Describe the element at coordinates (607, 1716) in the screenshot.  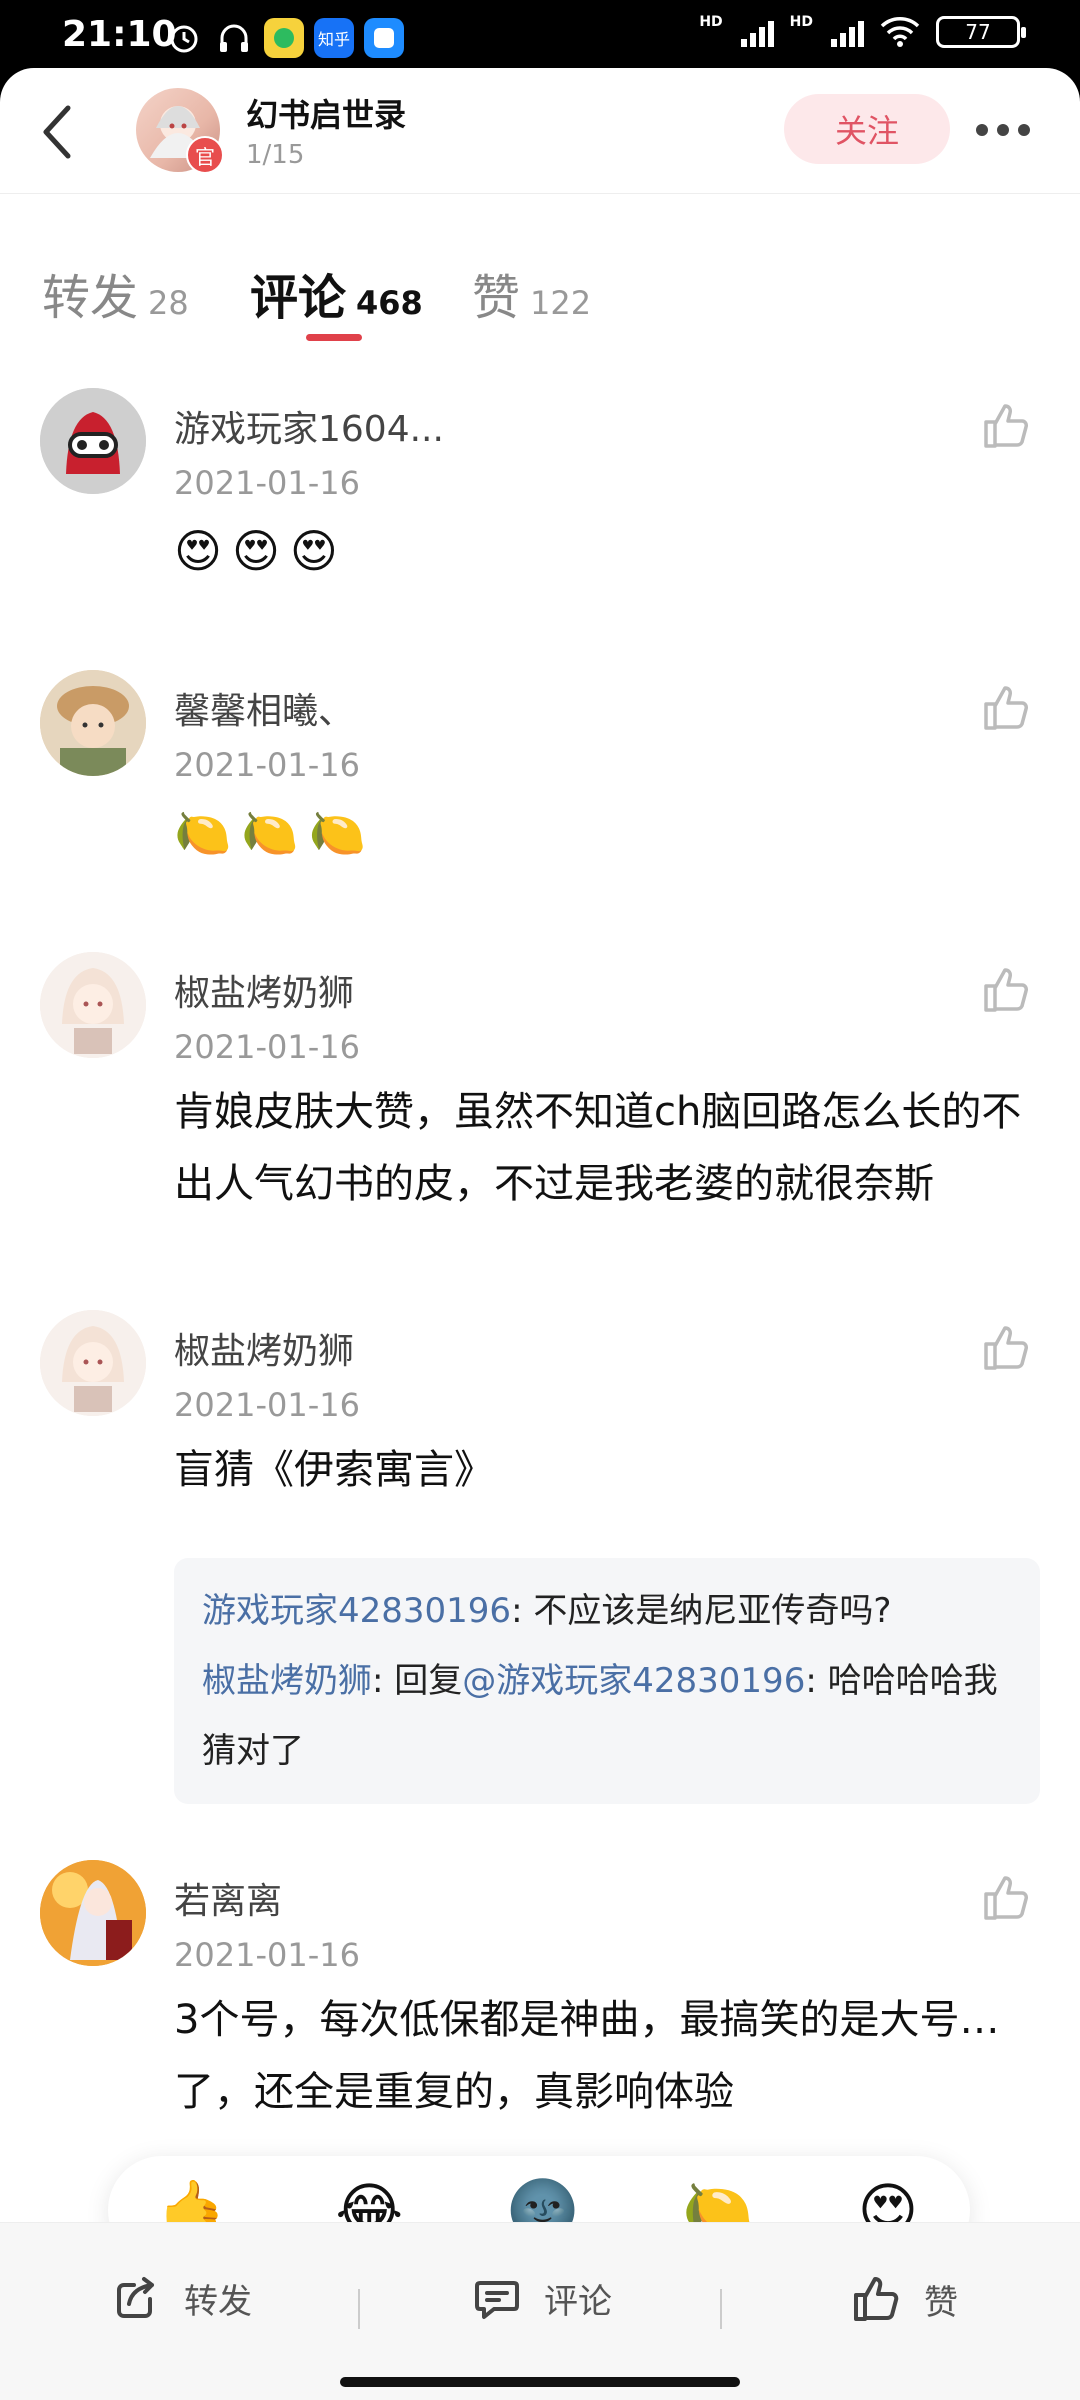
I see `reply-item: 椒盐烤奶狮: 回复@游戏玩家42830196: 哈哈哈哈我猜对了` at that location.